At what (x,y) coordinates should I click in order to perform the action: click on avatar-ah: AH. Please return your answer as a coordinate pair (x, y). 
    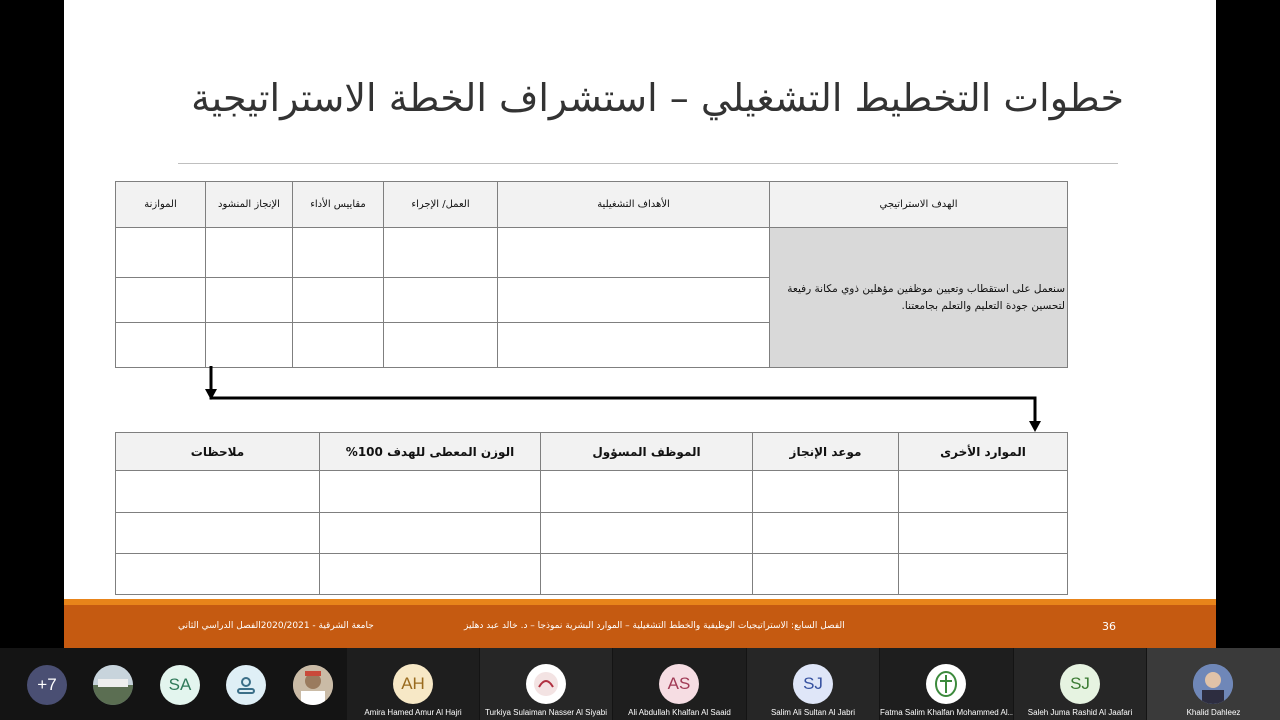
    Looking at the image, I should click on (413, 684).